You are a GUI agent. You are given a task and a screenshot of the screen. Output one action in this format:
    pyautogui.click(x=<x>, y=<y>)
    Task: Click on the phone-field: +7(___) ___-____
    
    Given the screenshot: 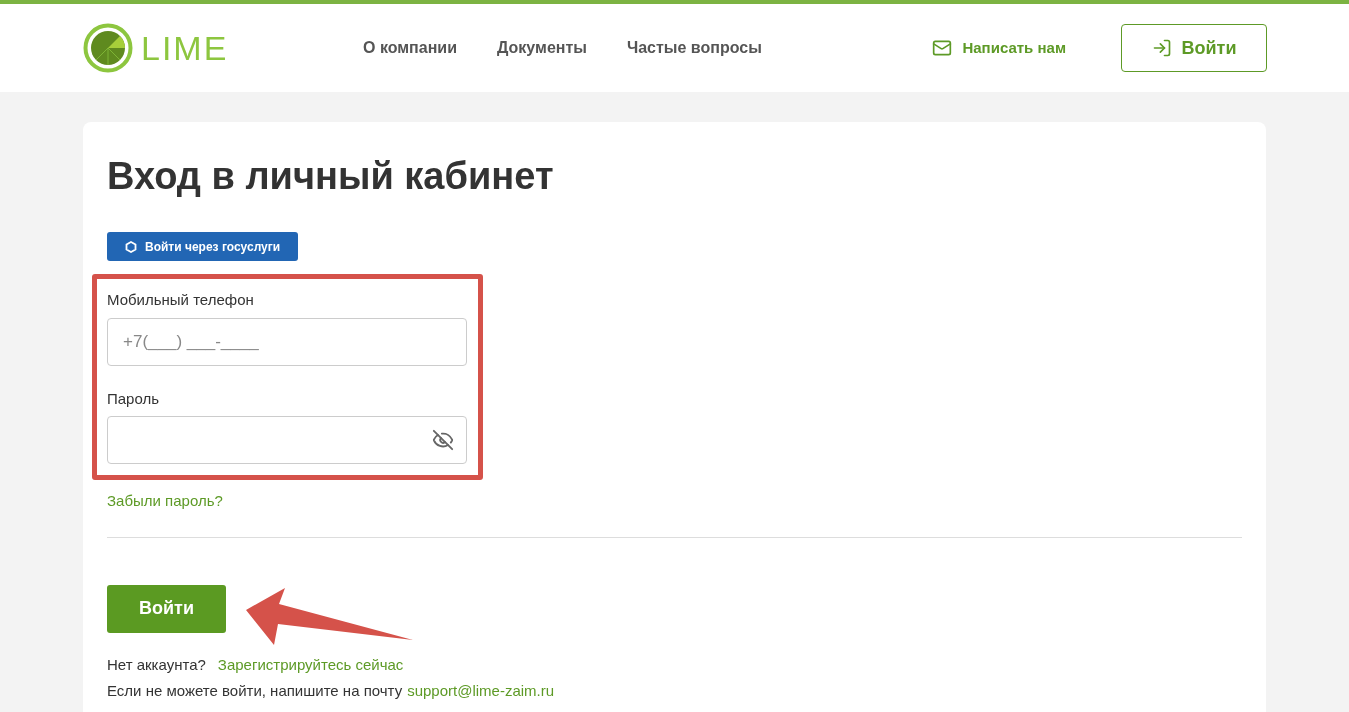 What is the action you would take?
    pyautogui.click(x=287, y=341)
    